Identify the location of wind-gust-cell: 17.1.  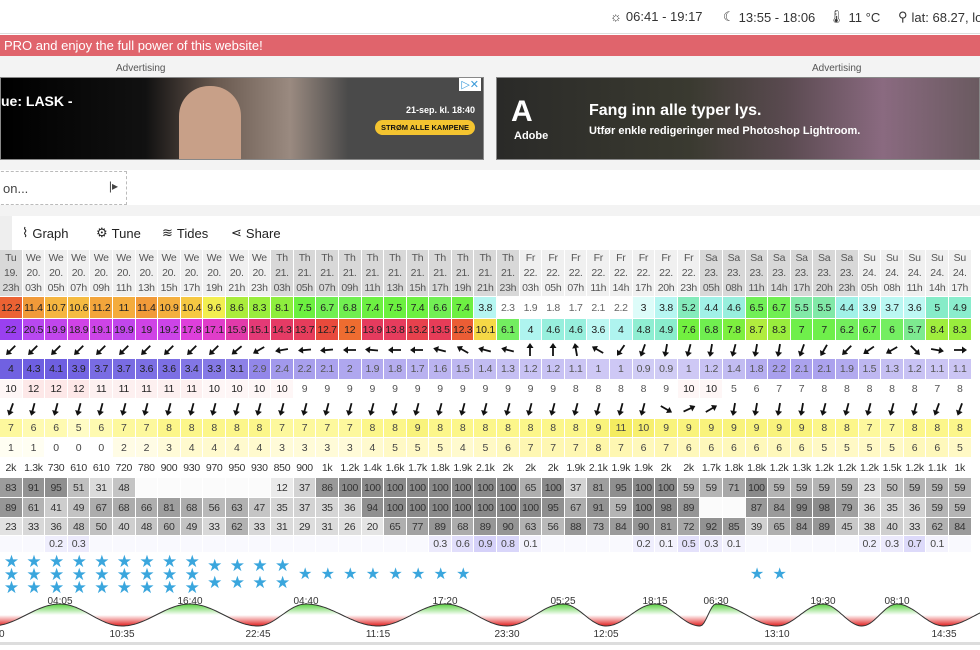
(214, 330).